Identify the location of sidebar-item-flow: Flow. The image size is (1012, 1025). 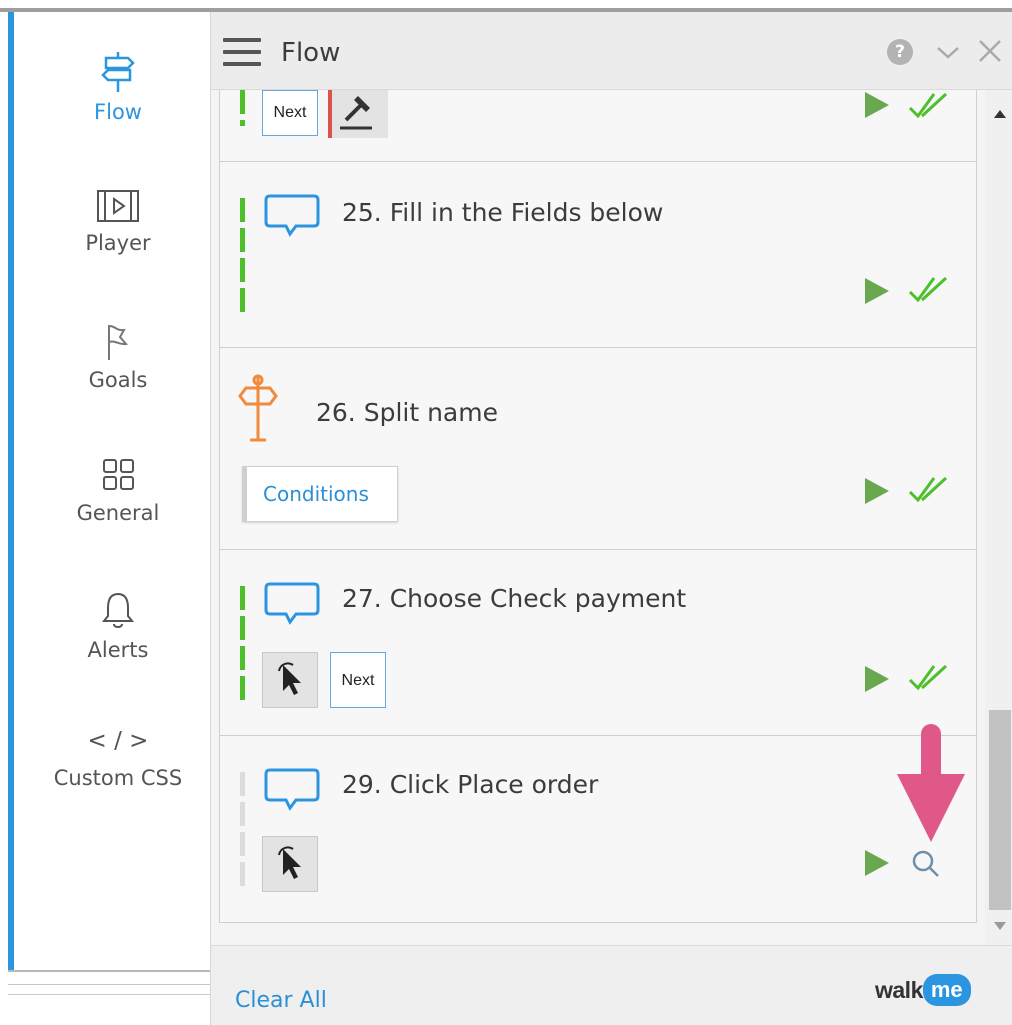
(118, 87).